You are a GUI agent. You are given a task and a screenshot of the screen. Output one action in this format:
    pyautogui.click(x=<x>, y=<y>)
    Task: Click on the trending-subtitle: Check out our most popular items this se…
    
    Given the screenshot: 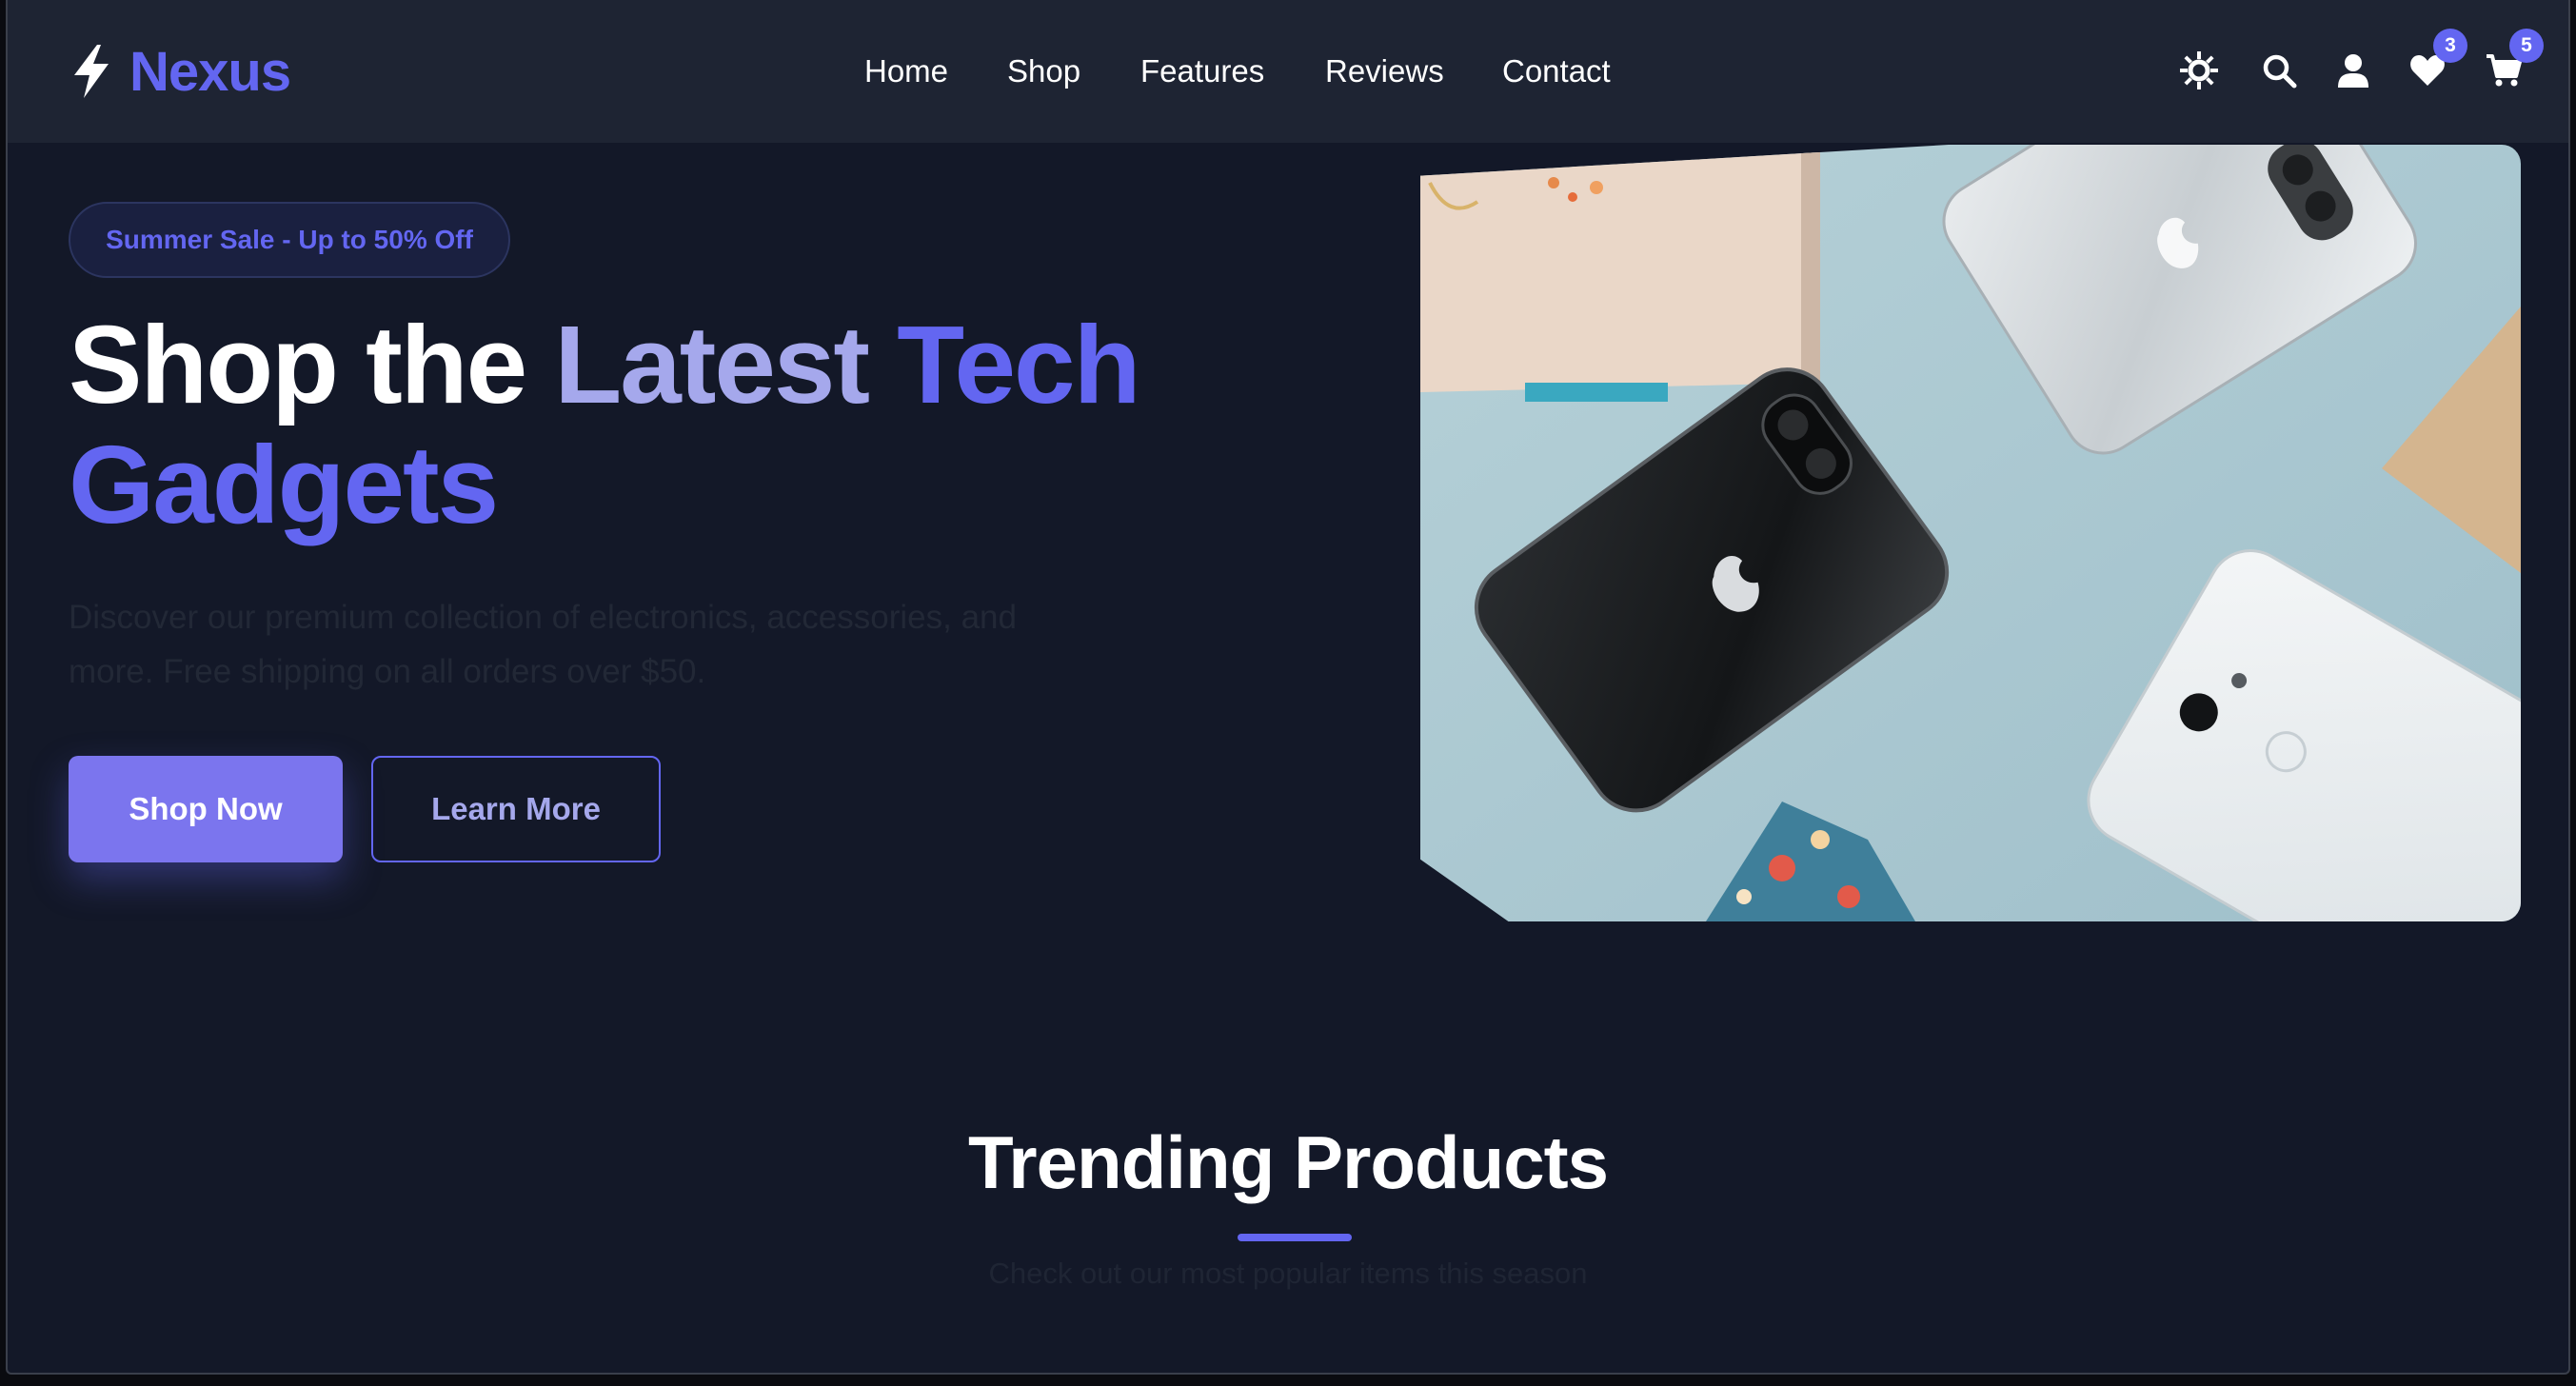 What is the action you would take?
    pyautogui.click(x=1288, y=1273)
    